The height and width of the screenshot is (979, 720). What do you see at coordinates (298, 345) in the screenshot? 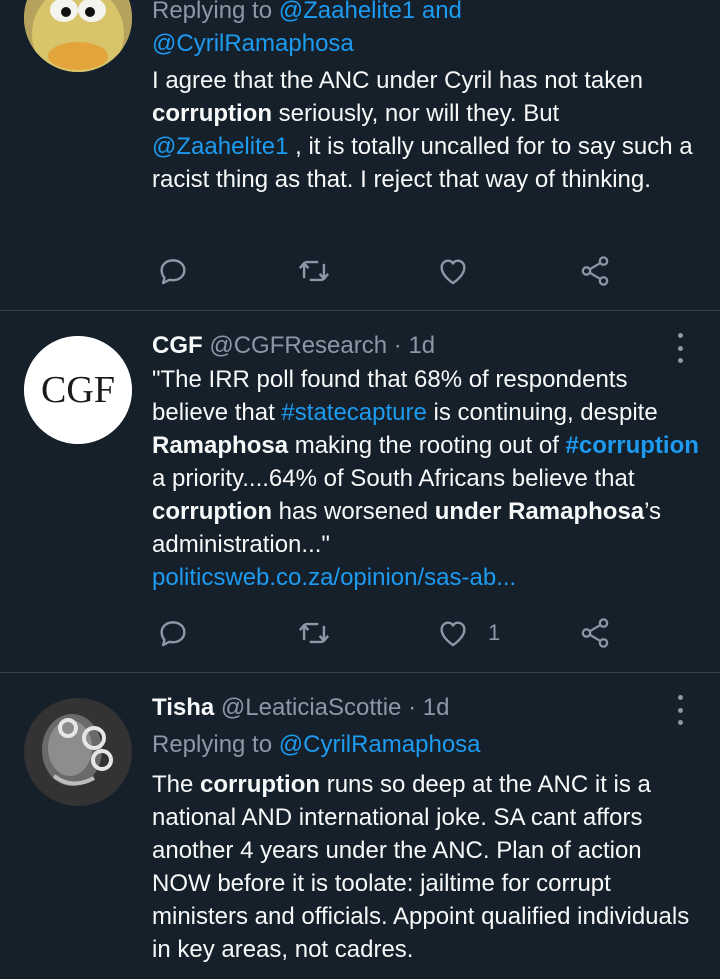
I see `user-handle: @CGFResearch` at bounding box center [298, 345].